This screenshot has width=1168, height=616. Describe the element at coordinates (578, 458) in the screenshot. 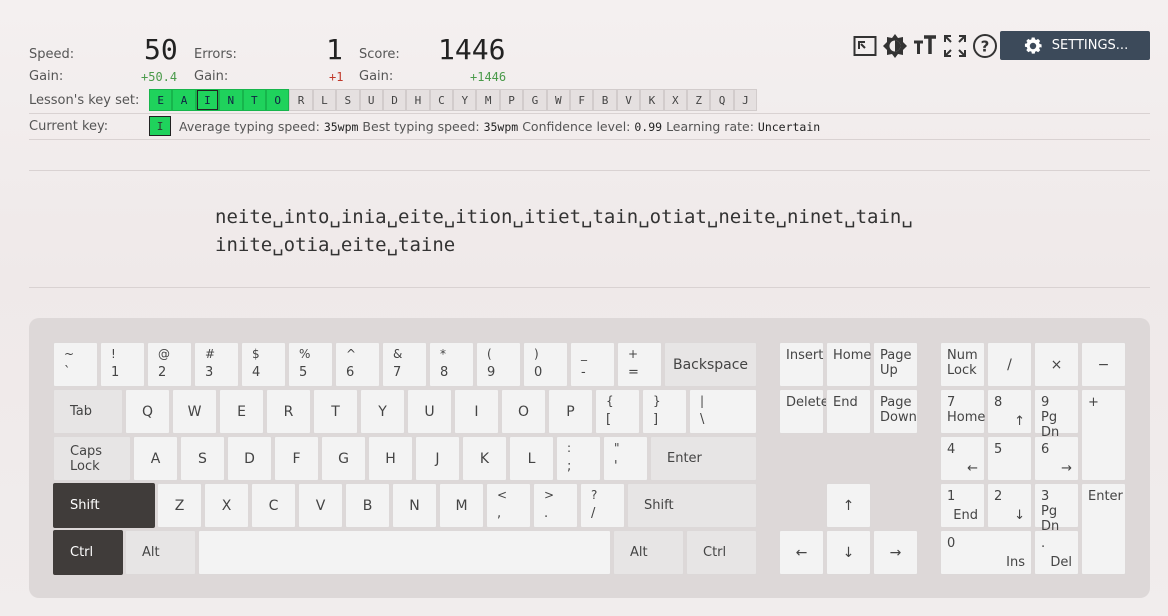

I see `key: :;` at that location.